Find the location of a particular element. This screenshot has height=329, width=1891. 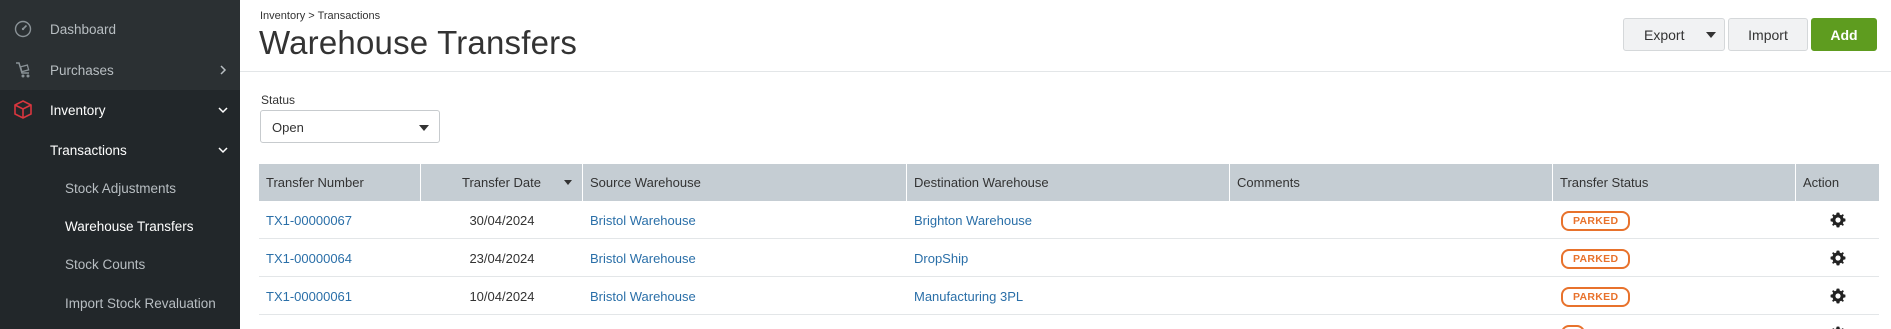

transfer-number-link: TX1-00000064 is located at coordinates (309, 258).